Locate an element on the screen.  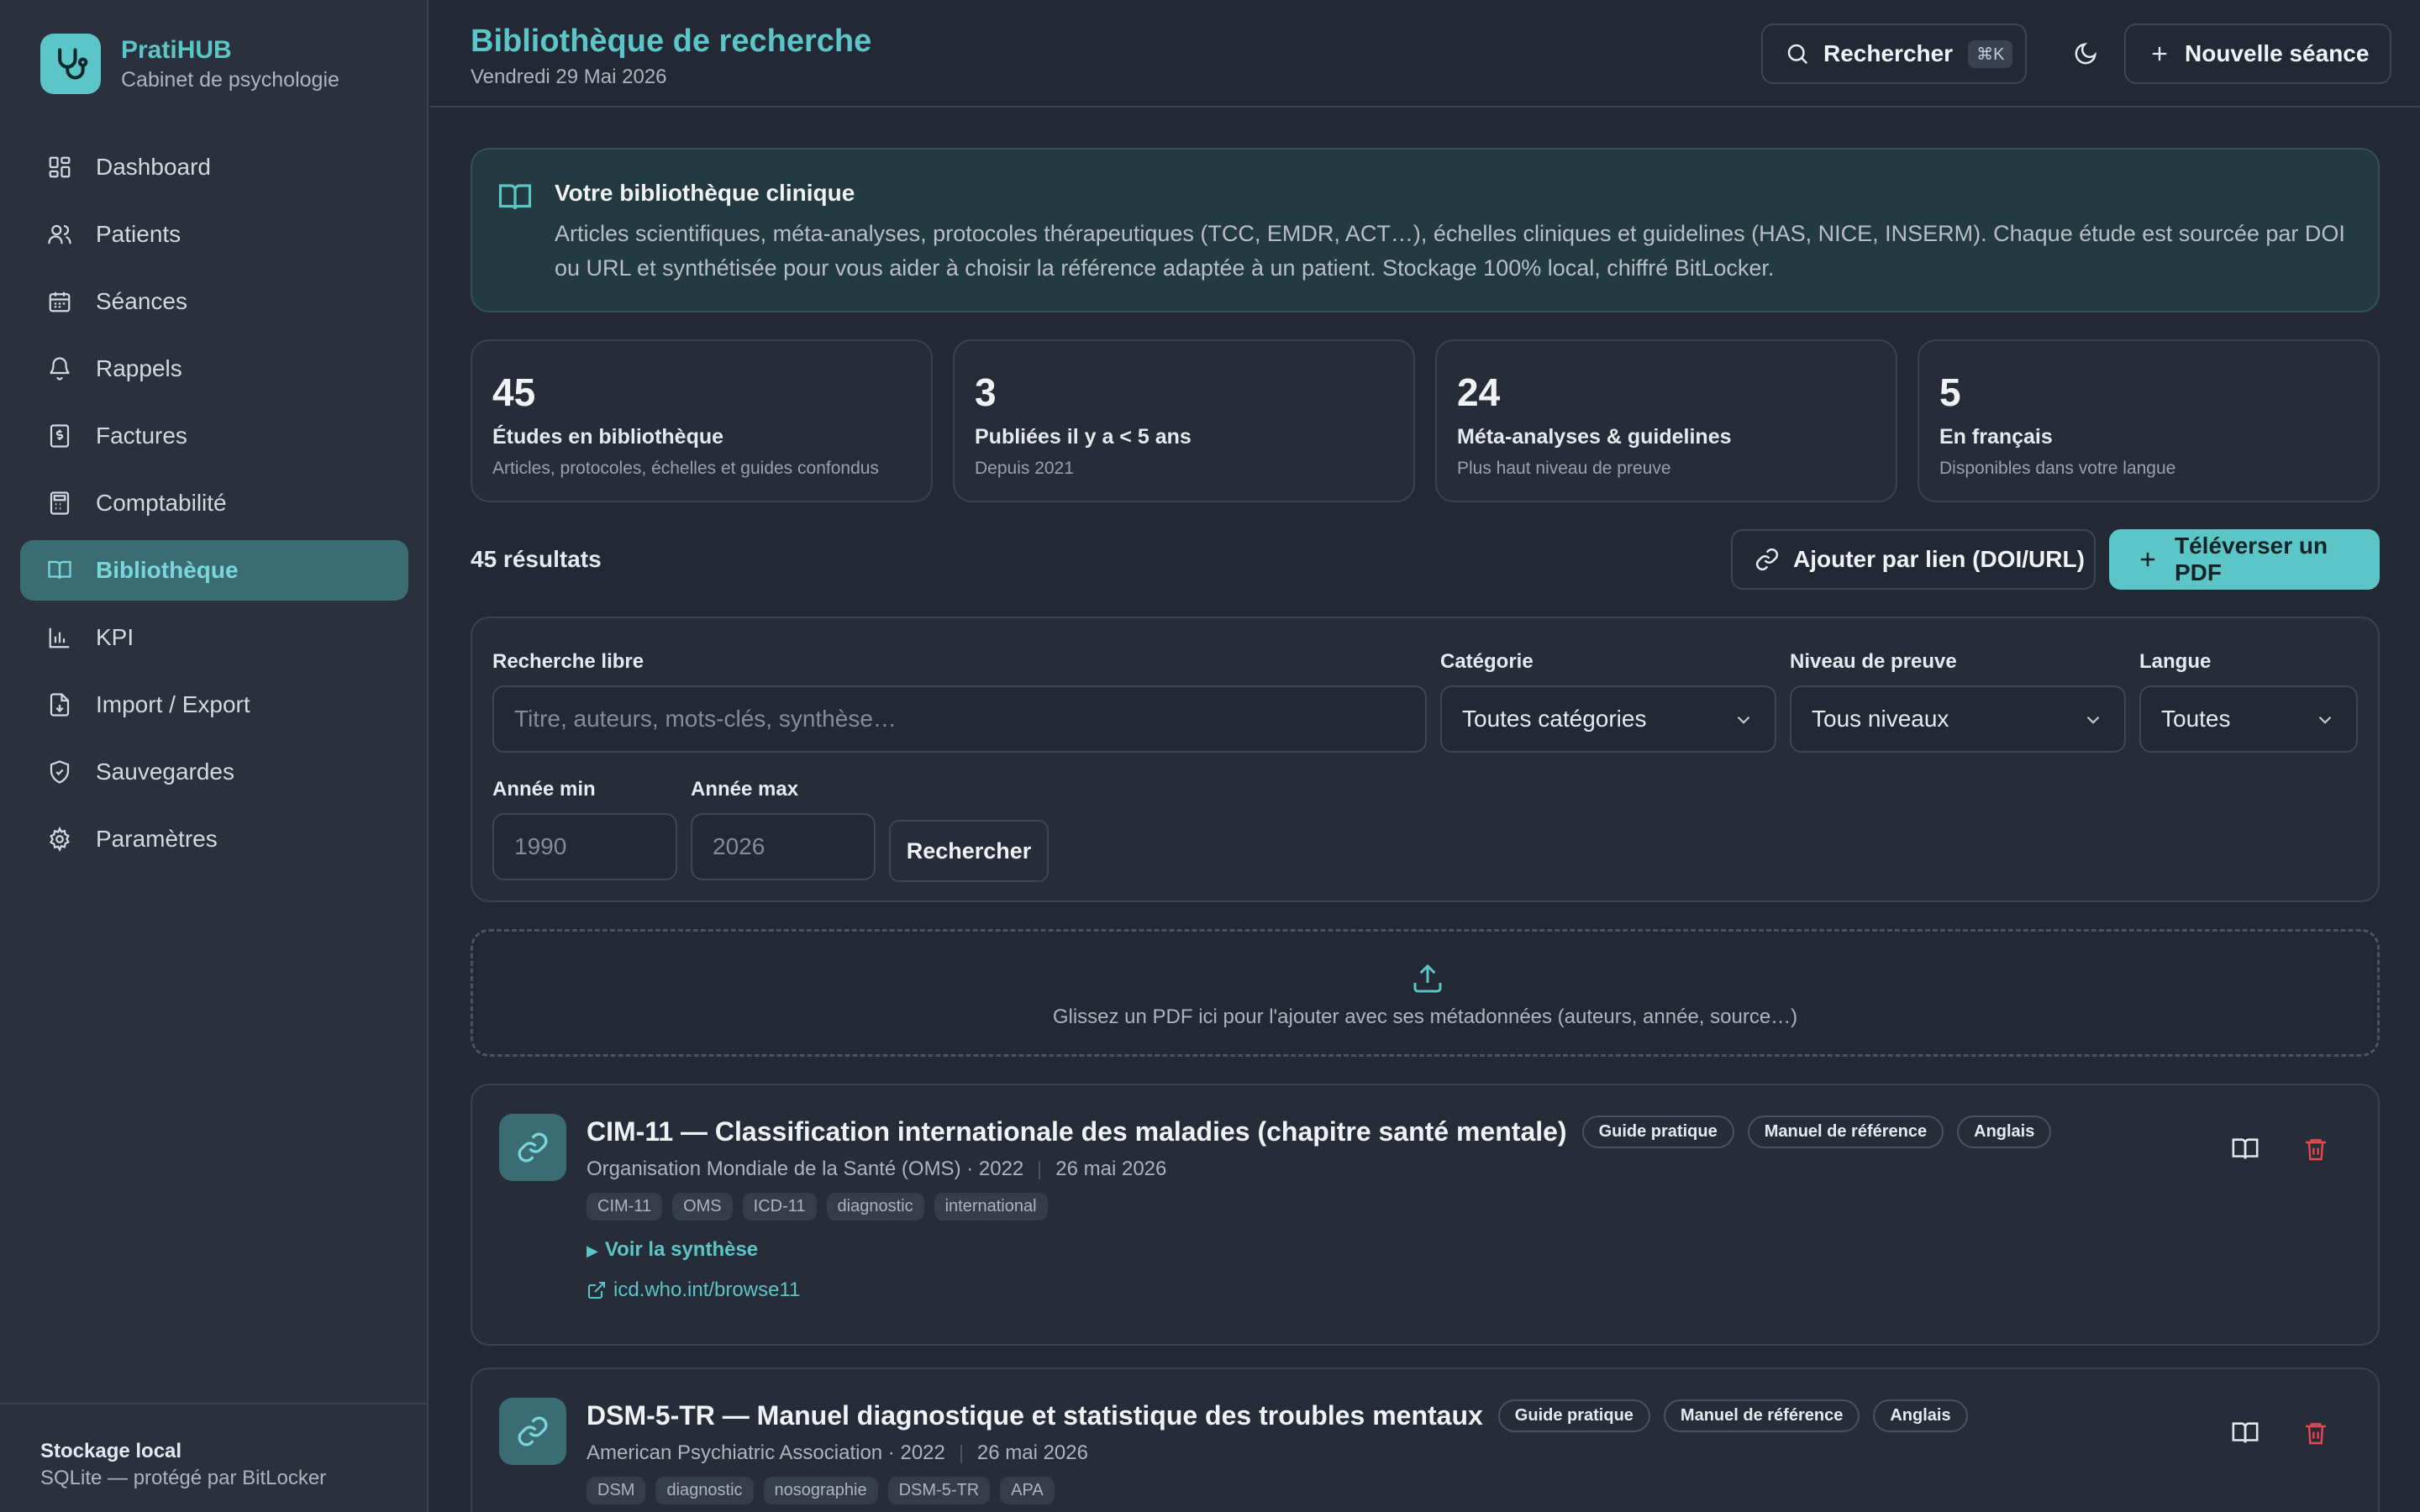
sidebar-item-import-export: Import / Export is located at coordinates (214, 705).